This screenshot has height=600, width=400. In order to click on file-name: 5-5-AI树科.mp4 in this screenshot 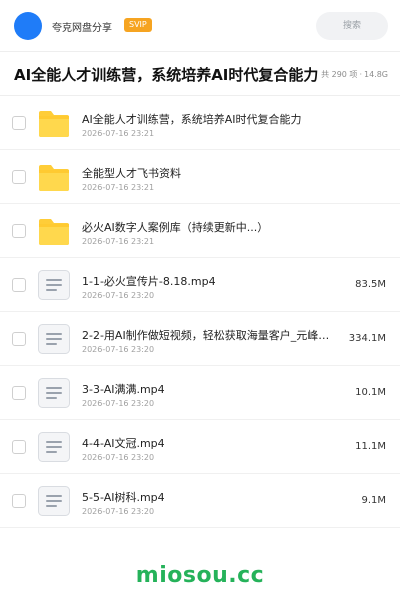, I will do `click(123, 497)`.